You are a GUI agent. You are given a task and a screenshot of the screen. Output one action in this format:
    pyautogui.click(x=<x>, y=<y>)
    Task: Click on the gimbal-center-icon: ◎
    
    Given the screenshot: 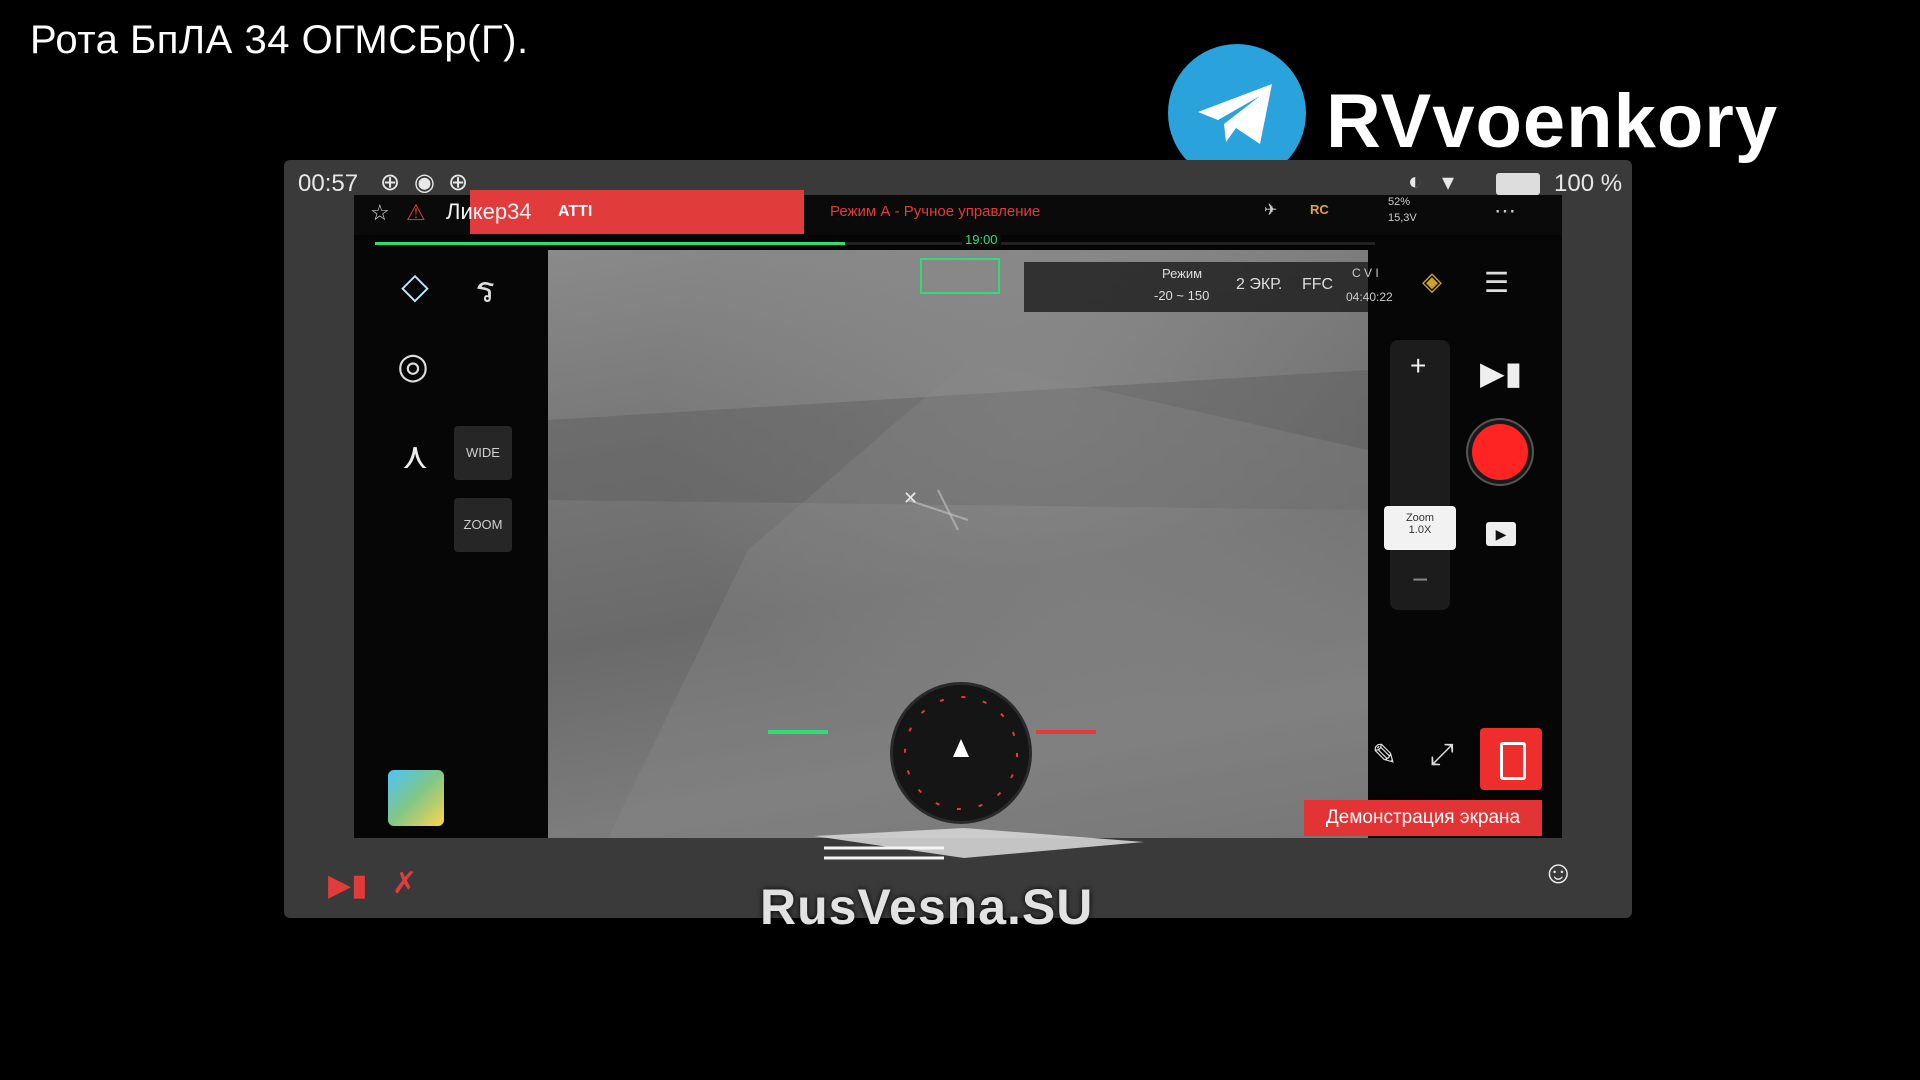 What is the action you would take?
    pyautogui.click(x=413, y=366)
    